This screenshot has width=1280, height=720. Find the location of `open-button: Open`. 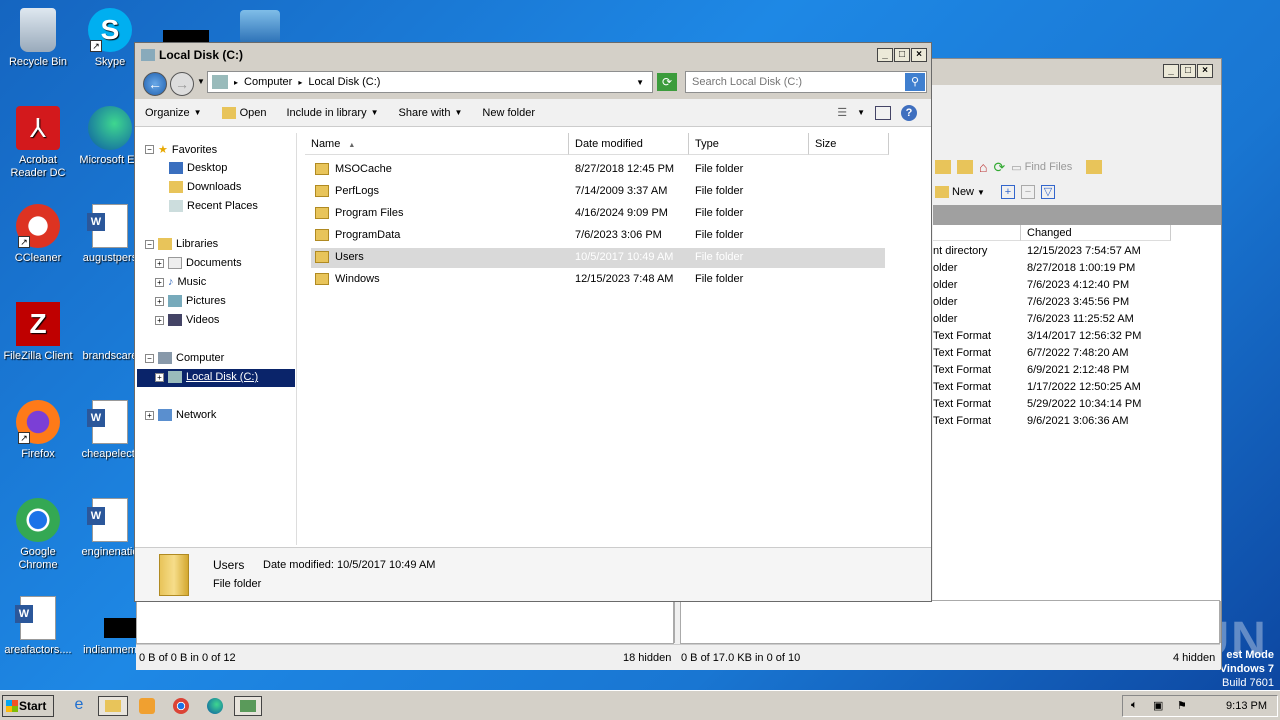

open-button: Open is located at coordinates (244, 112).